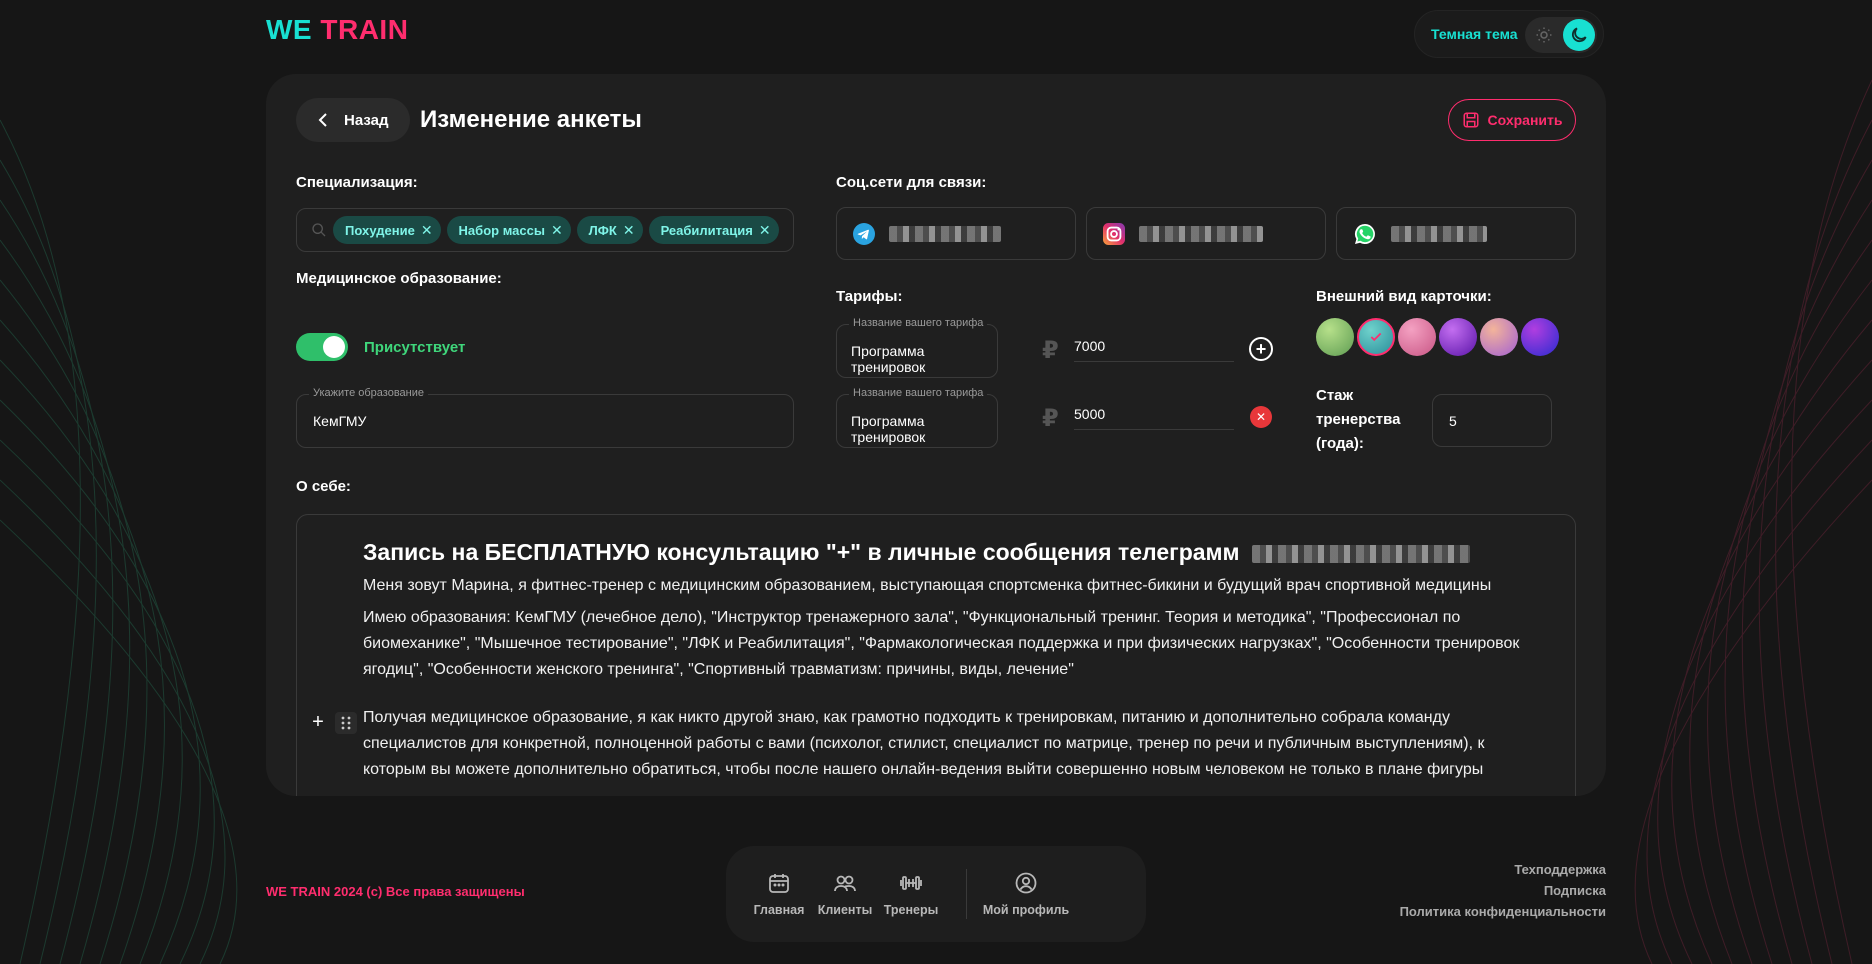  What do you see at coordinates (1154, 416) in the screenshot?
I see `tariff-price-input: 5000` at bounding box center [1154, 416].